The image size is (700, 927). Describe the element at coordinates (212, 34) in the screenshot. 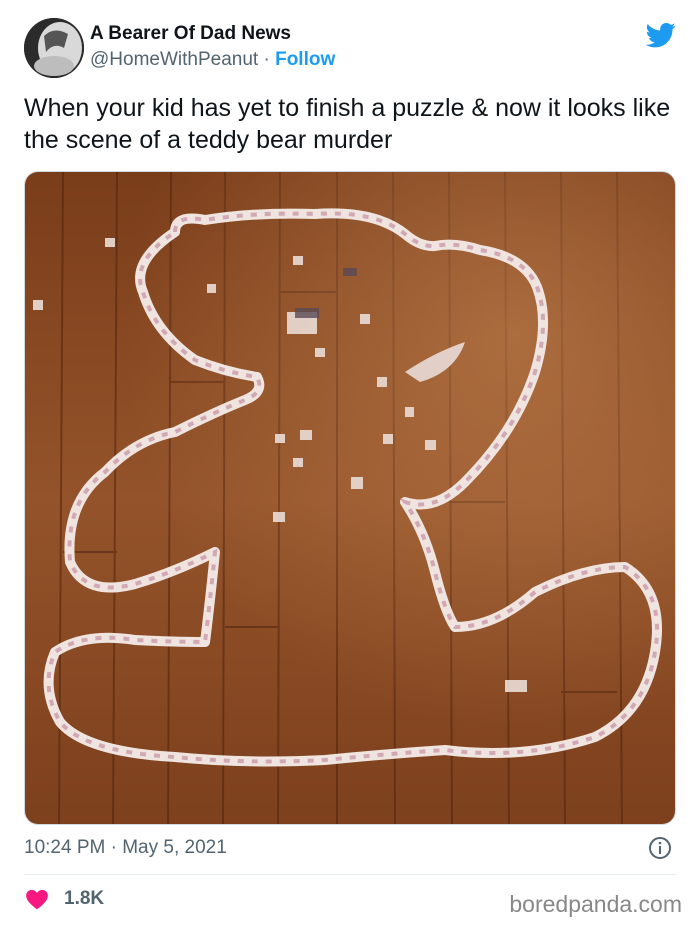

I see `display-name: A Bearer Of Dad News` at that location.